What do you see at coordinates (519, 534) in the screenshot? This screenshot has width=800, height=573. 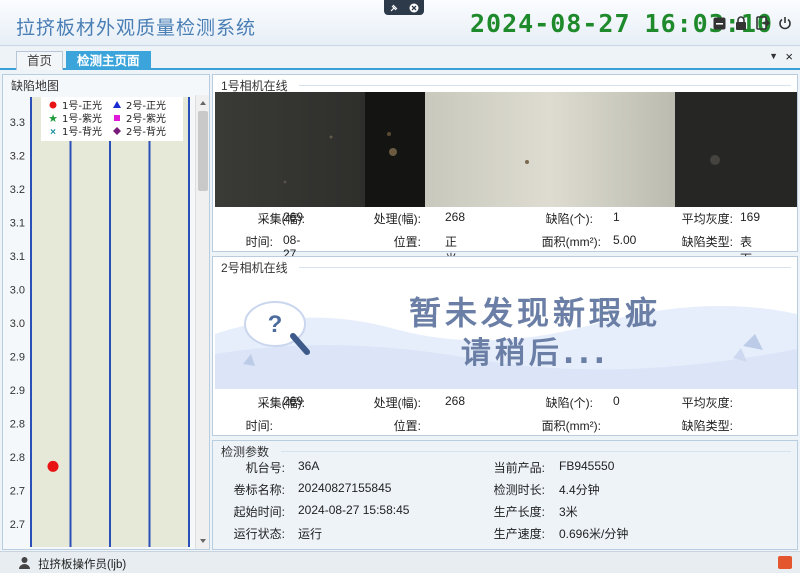 I see `speed-label: 生产速度:` at bounding box center [519, 534].